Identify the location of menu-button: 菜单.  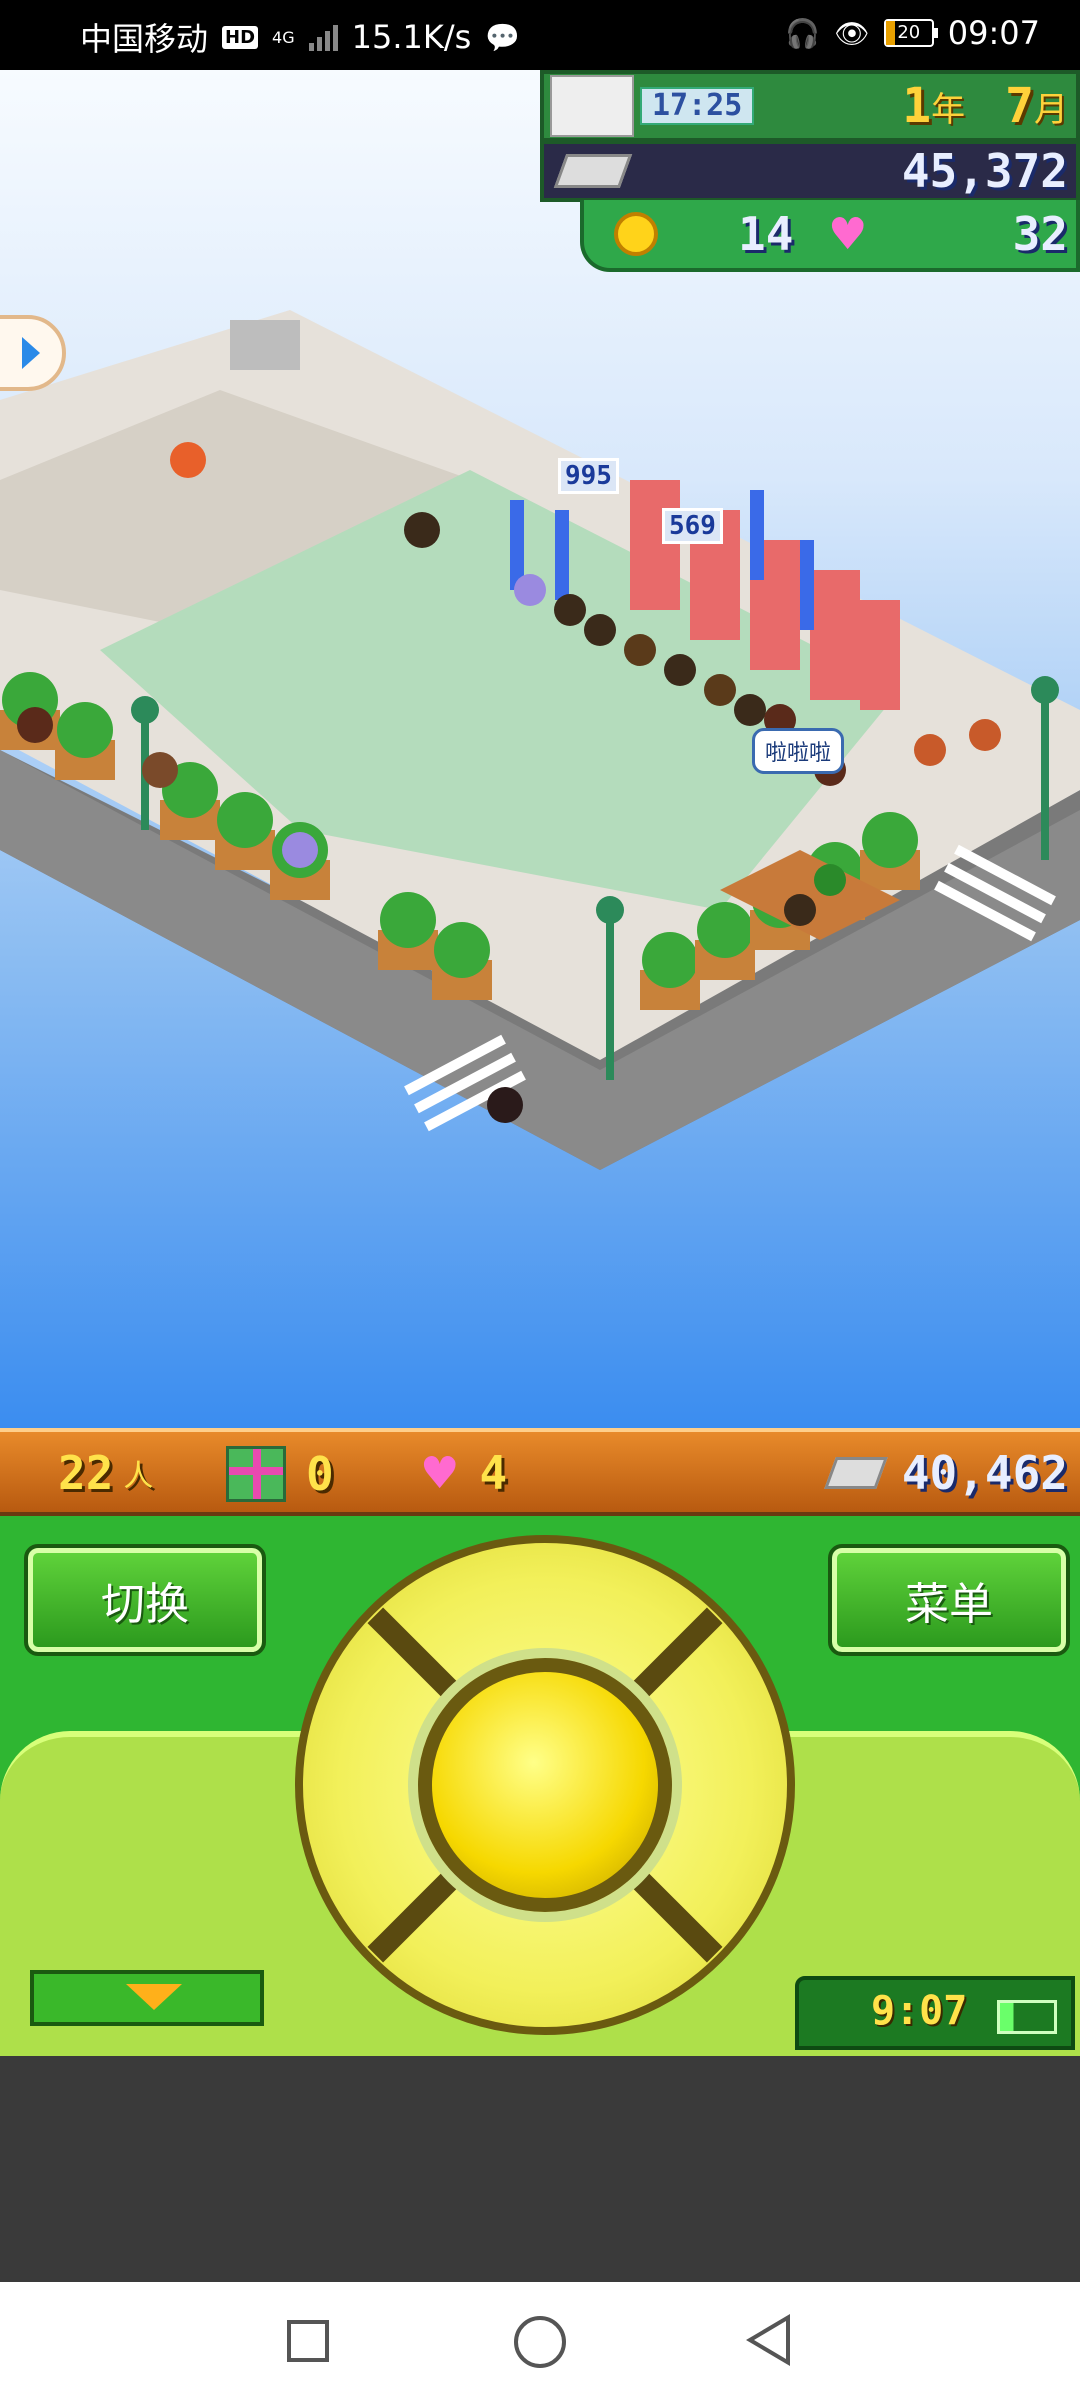
(949, 1600).